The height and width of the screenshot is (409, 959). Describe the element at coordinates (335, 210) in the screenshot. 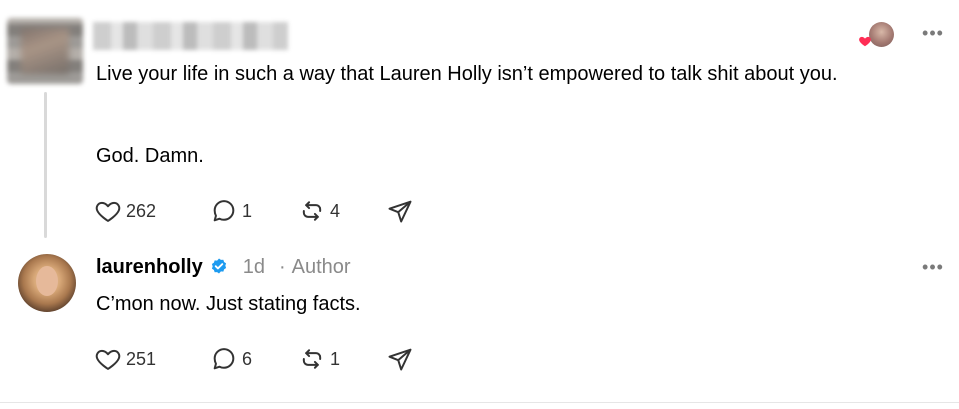

I see `repost-count: 4` at that location.